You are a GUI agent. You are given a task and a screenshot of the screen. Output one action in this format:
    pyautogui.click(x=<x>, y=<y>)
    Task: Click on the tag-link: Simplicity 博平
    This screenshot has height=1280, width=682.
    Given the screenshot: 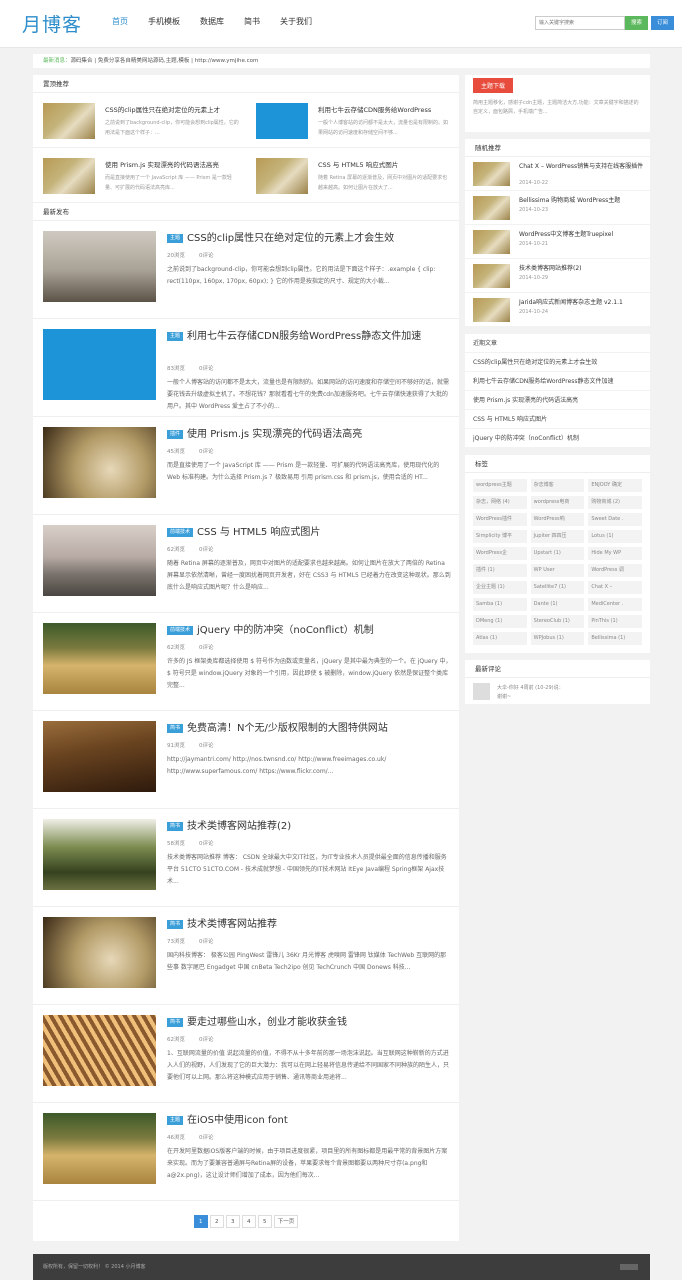 What is the action you would take?
    pyautogui.click(x=500, y=536)
    